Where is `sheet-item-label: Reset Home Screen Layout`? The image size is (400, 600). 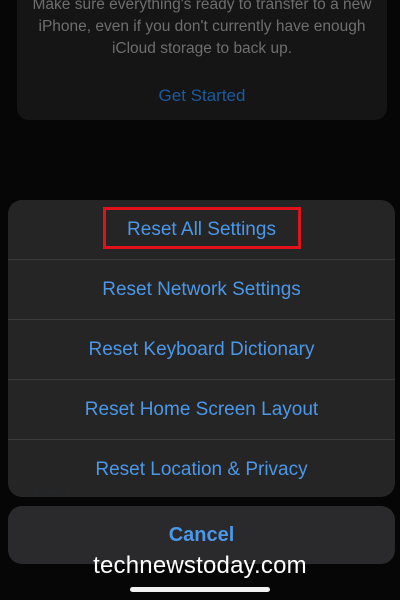 sheet-item-label: Reset Home Screen Layout is located at coordinates (201, 409).